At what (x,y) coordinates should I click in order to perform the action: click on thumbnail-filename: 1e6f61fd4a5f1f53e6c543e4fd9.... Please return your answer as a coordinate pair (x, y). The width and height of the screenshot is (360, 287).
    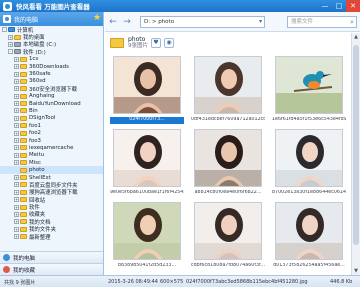
    Looking at the image, I should click on (309, 119).